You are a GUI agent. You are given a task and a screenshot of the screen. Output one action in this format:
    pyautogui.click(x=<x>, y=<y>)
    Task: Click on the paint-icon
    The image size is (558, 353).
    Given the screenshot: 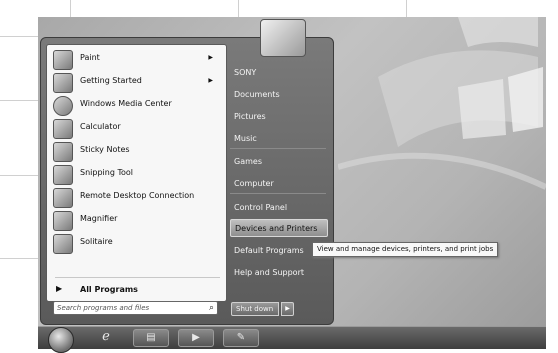 What is the action you would take?
    pyautogui.click(x=63, y=60)
    